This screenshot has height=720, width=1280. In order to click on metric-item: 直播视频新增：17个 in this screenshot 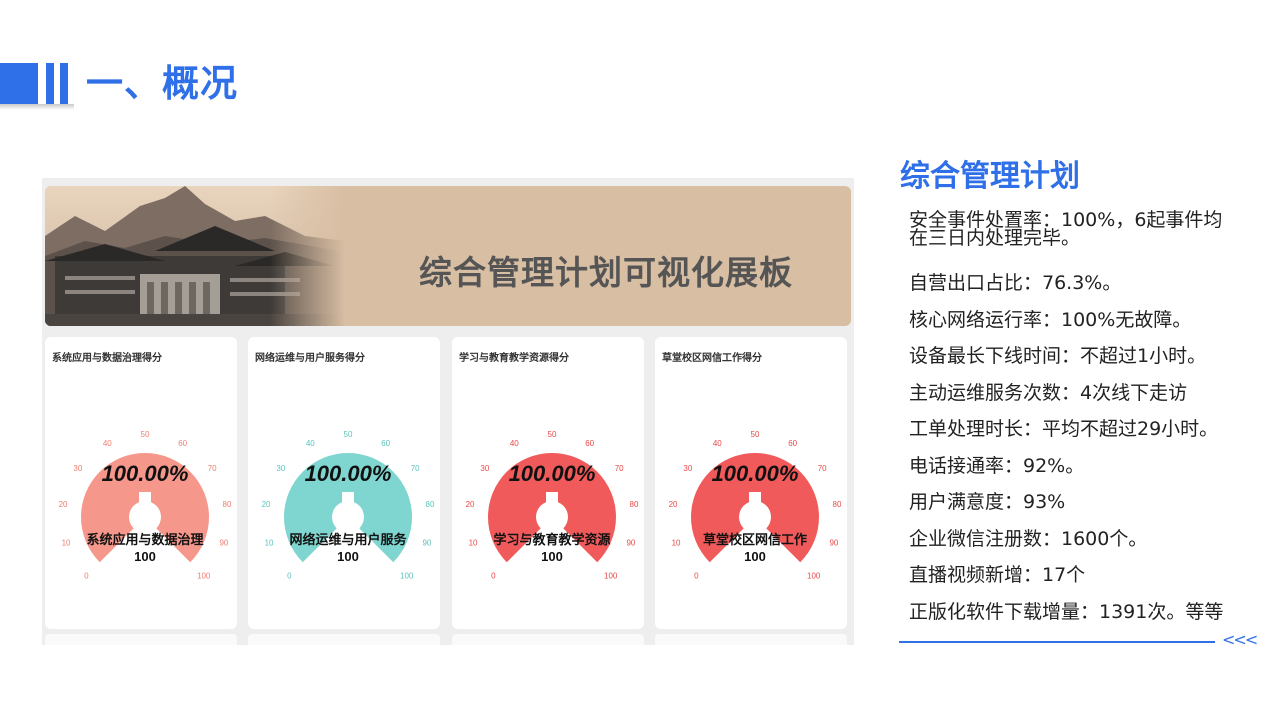, I will do `click(997, 575)`.